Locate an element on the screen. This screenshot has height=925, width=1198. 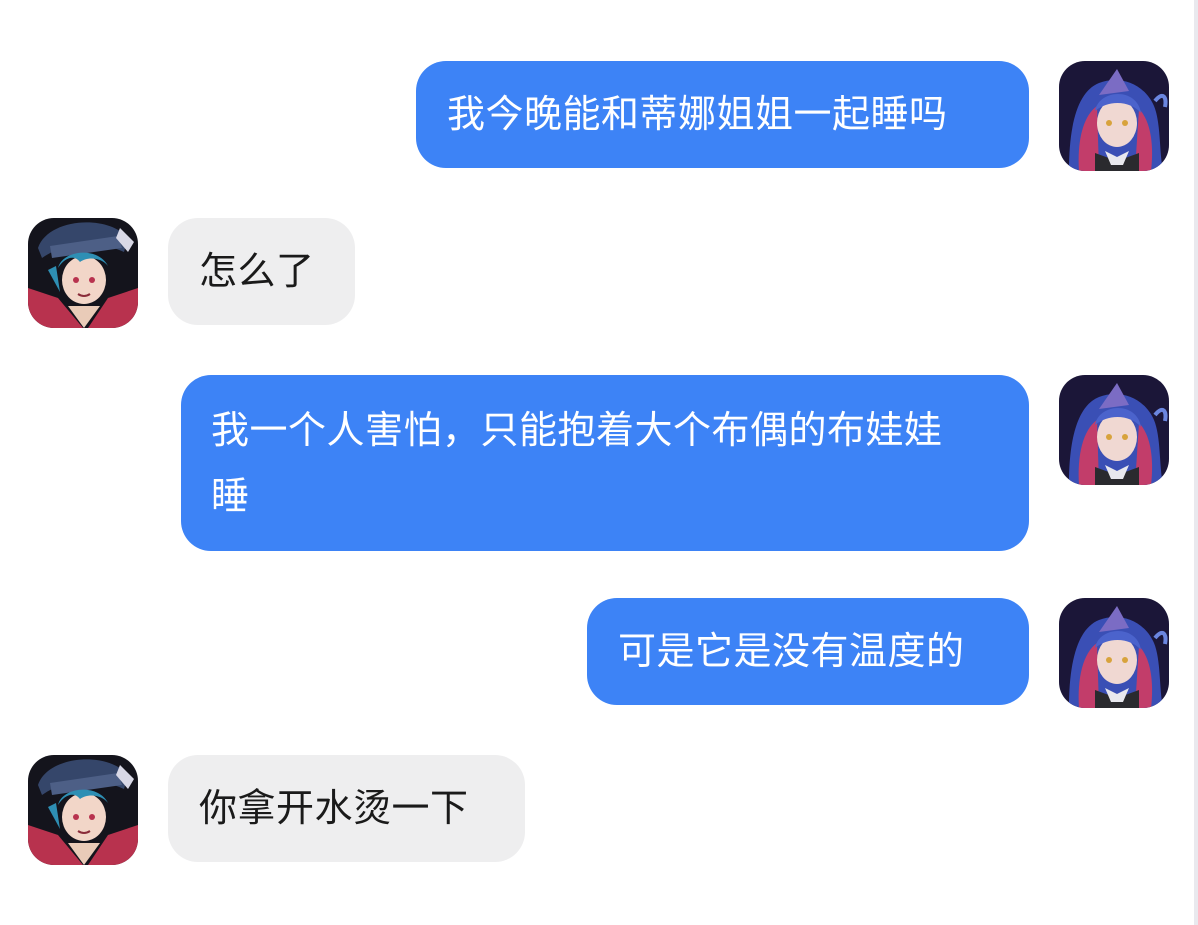
message-bubble: 可是它是没有温度的 is located at coordinates (808, 651).